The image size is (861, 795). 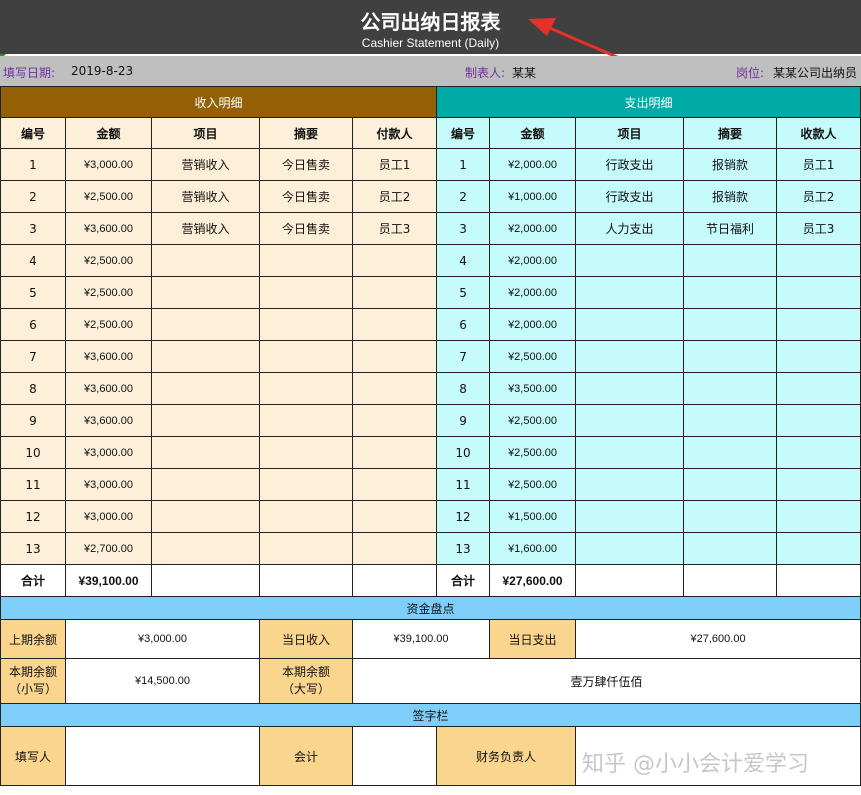 What do you see at coordinates (533, 516) in the screenshot?
I see `expense-amount-cell: ¥1,500.00` at bounding box center [533, 516].